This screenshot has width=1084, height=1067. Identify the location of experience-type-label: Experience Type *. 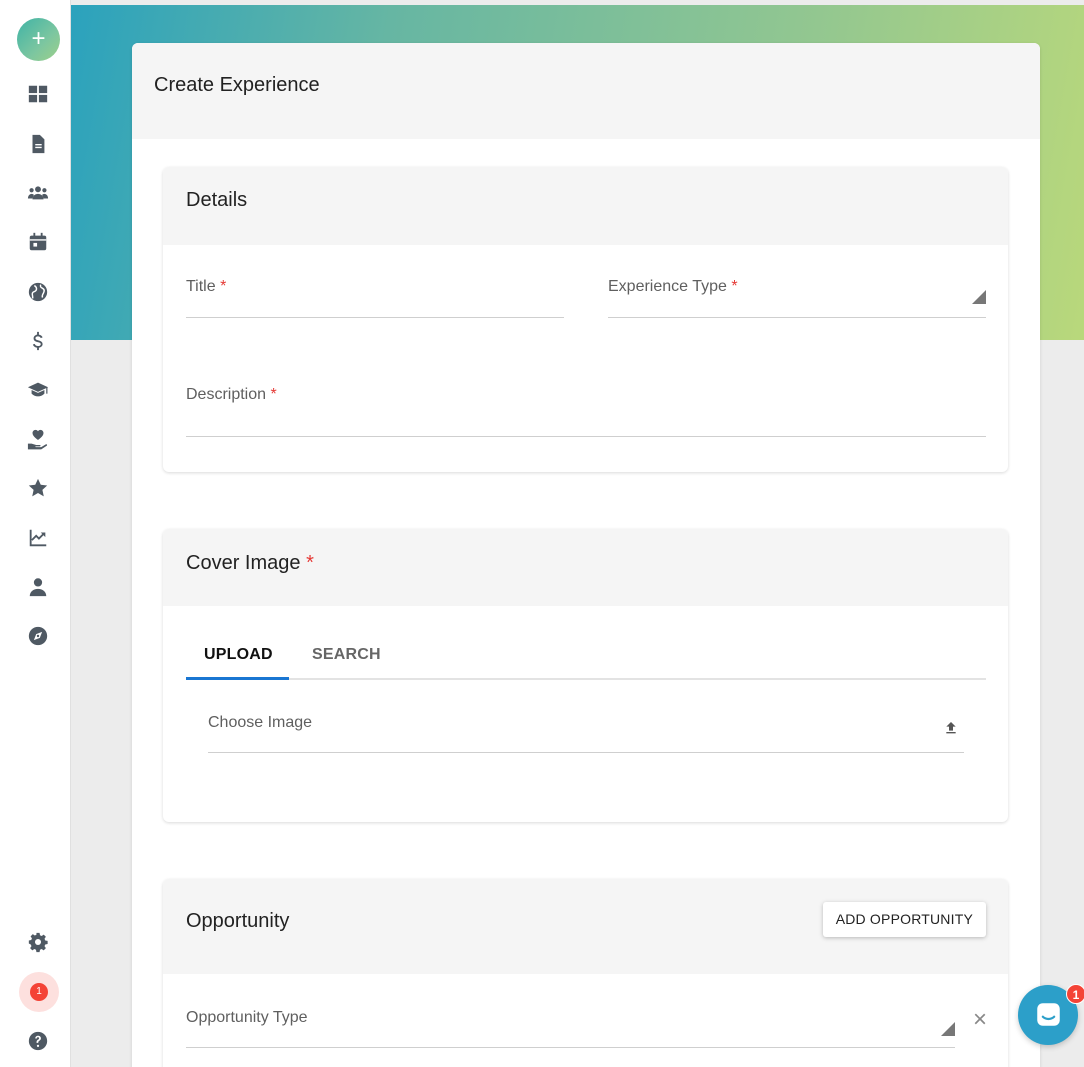
(673, 286).